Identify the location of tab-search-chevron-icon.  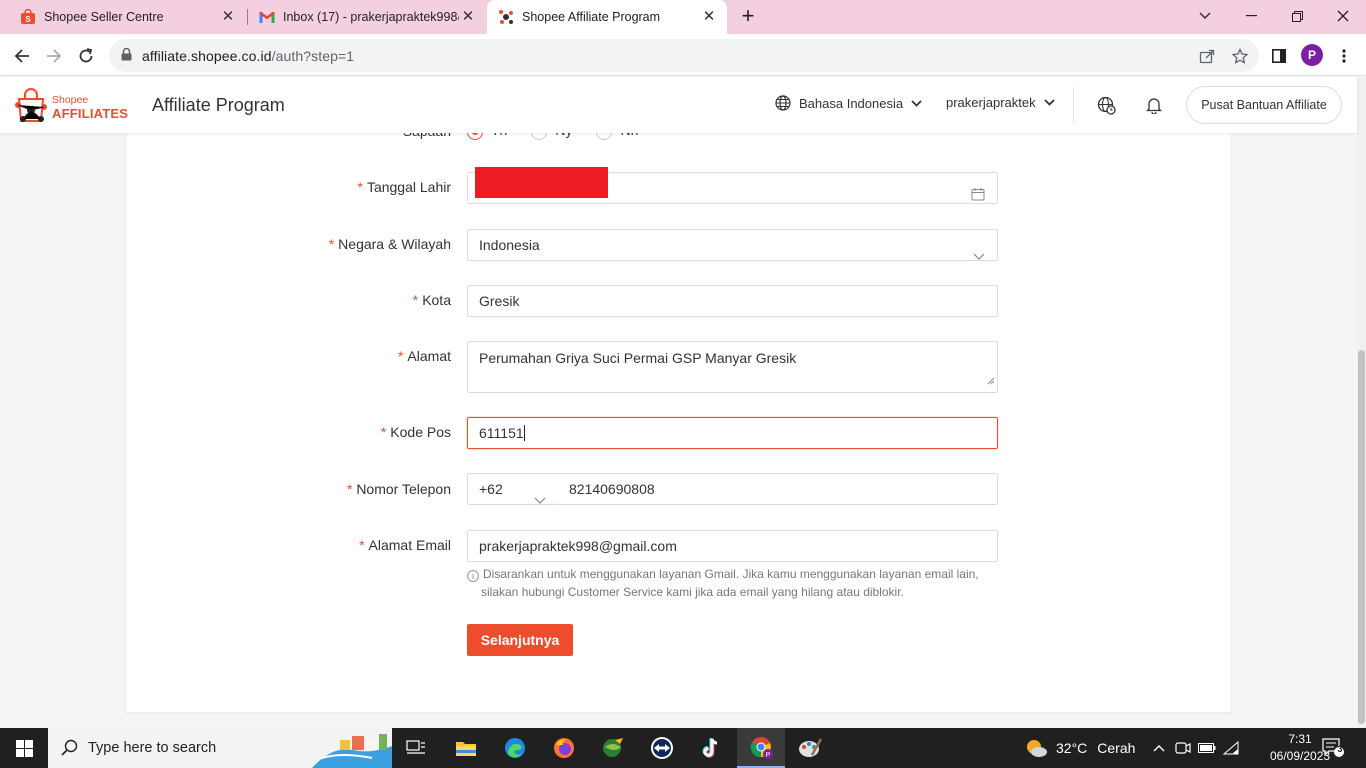
(1205, 16).